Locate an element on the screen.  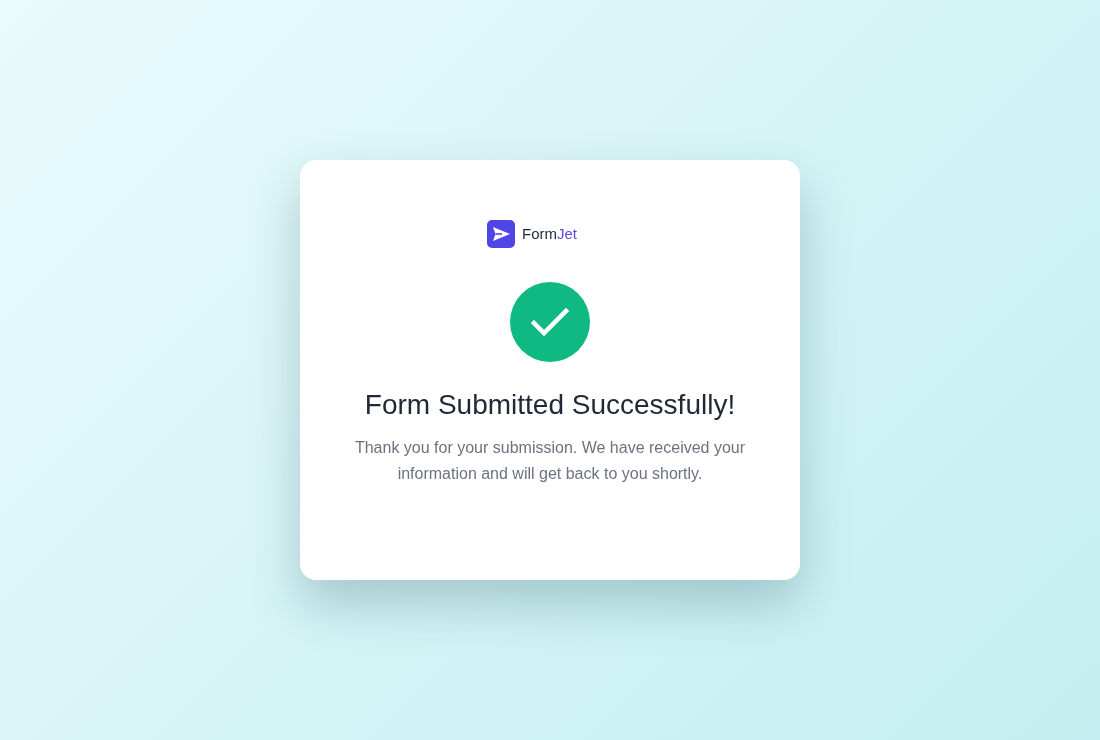
brand-name: FormJet is located at coordinates (549, 234).